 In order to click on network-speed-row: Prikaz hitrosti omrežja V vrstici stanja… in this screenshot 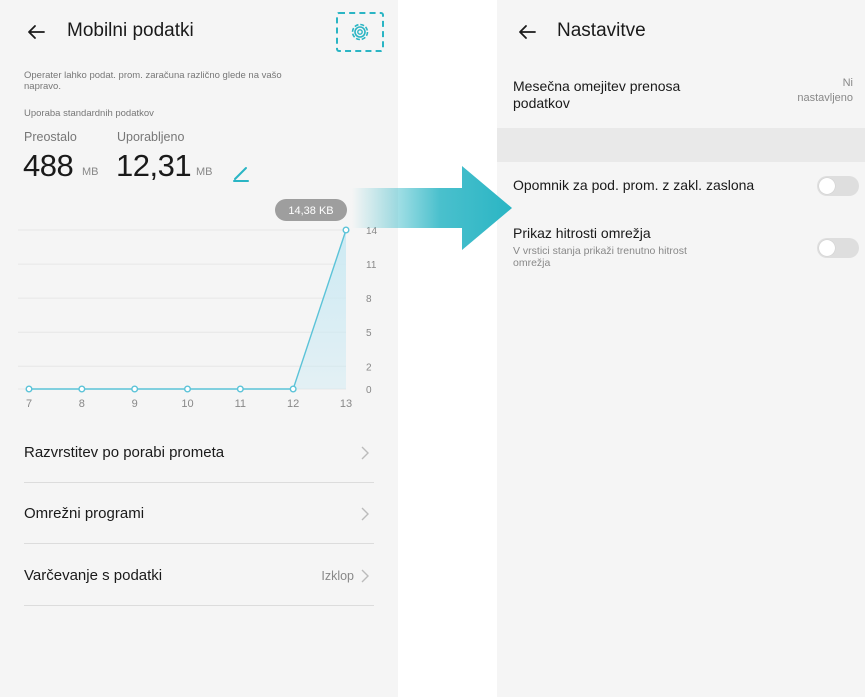, I will do `click(681, 250)`.